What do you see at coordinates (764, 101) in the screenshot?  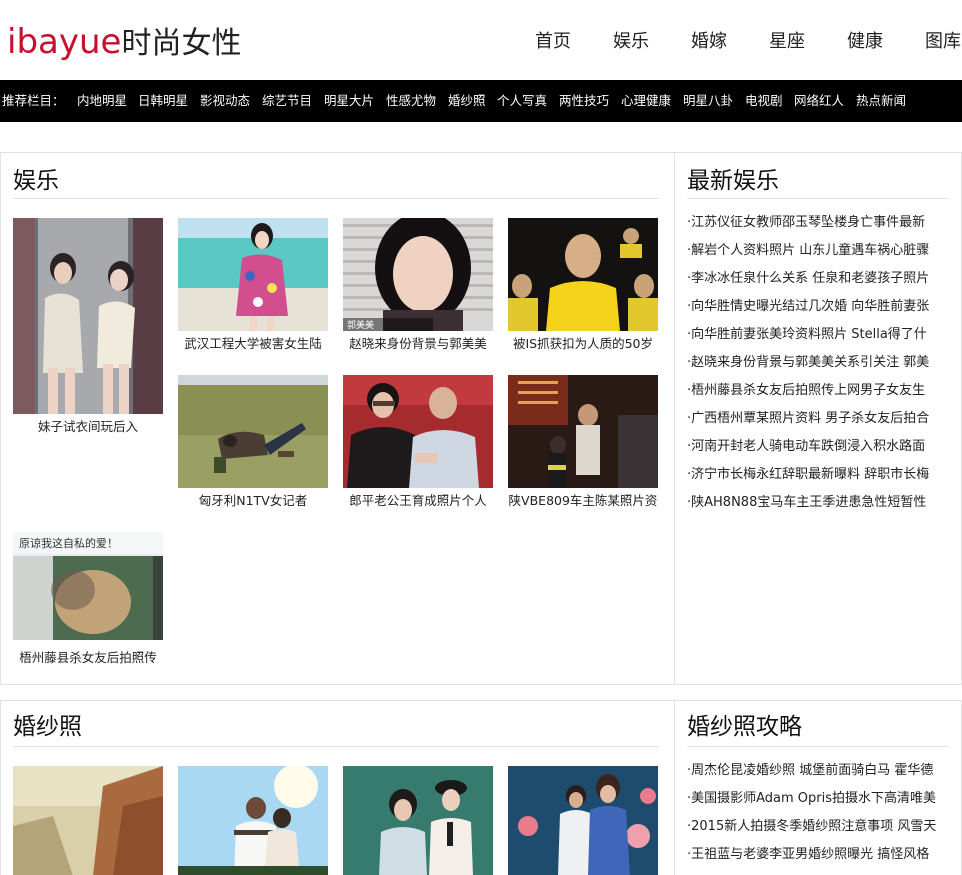 I see `recommend-link: 电视剧` at bounding box center [764, 101].